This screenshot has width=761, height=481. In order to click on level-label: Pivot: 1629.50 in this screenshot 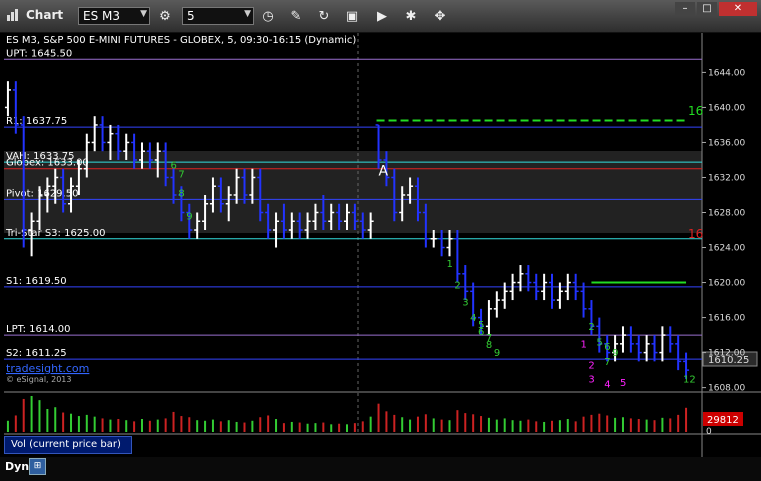, I will do `click(42, 193)`.